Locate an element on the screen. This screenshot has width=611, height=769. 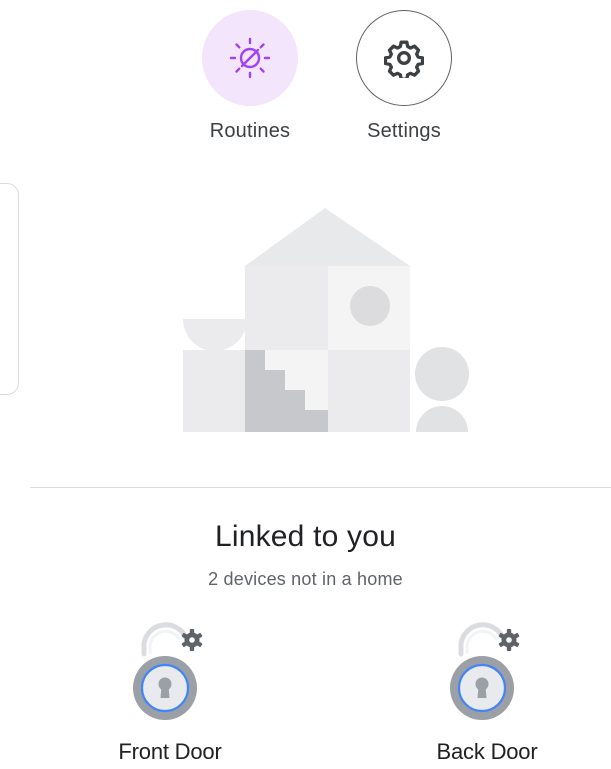
home-illustration is located at coordinates (326, 320).